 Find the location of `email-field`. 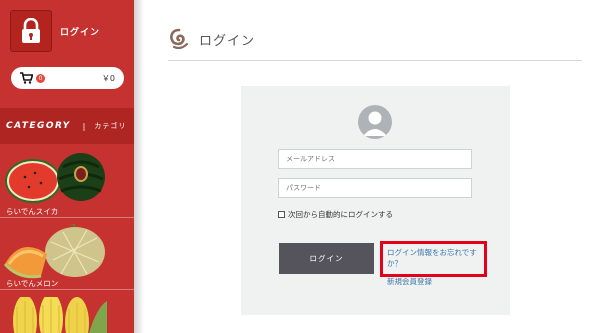

email-field is located at coordinates (375, 159).